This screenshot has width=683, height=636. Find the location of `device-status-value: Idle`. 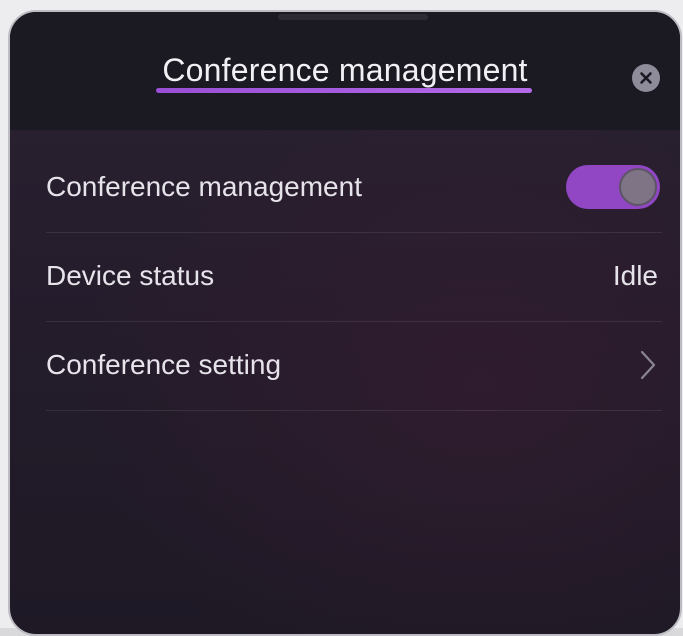

device-status-value: Idle is located at coordinates (635, 275).